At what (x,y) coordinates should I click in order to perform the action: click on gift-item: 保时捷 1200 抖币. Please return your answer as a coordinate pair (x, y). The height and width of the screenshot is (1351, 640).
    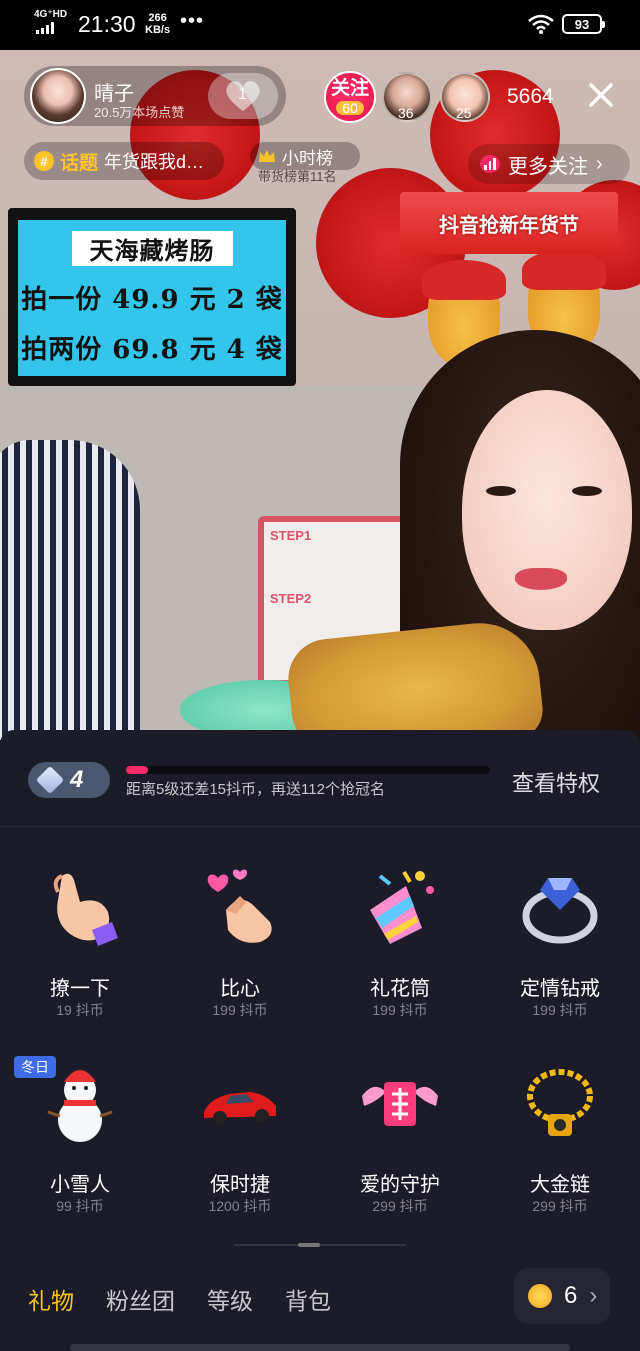
    Looking at the image, I should click on (240, 1147).